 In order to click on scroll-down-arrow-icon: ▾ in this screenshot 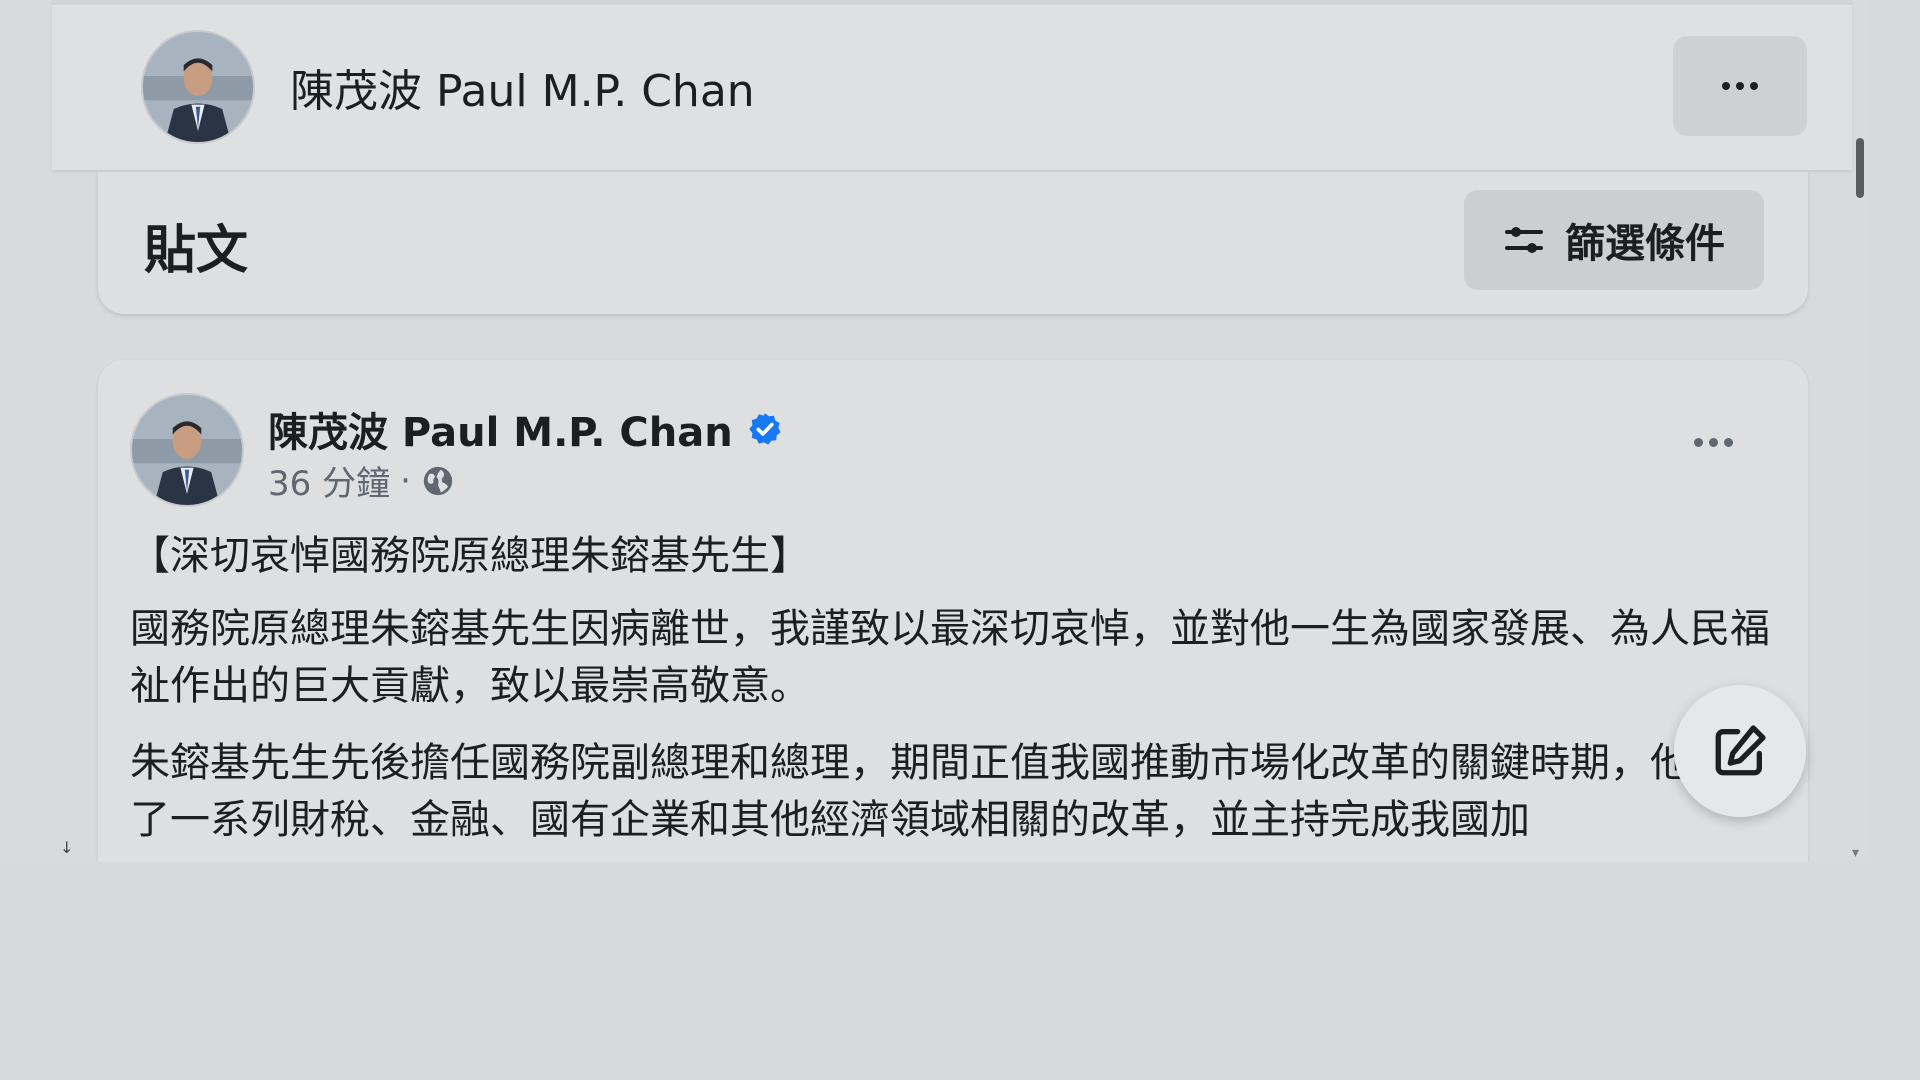, I will do `click(1855, 853)`.